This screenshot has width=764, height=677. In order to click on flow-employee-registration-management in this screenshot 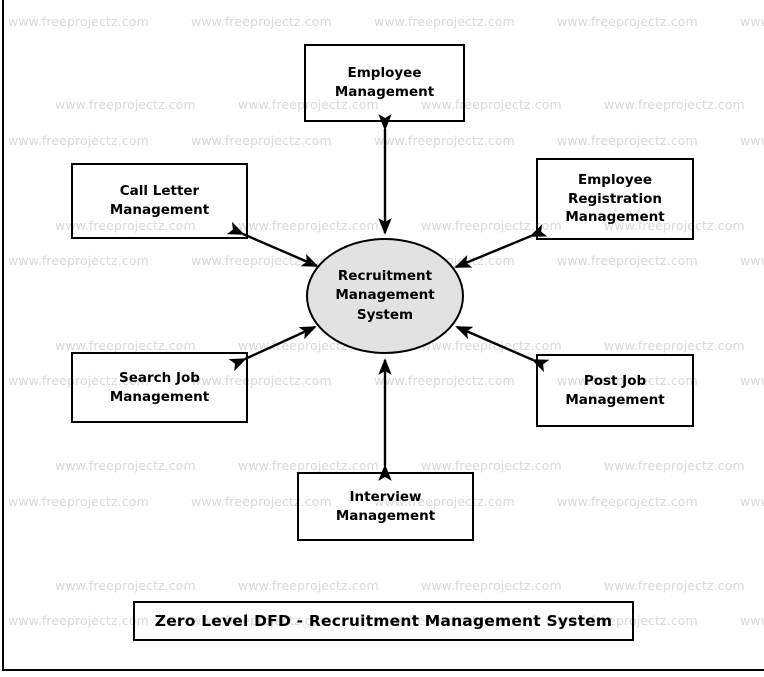, I will do `click(501, 246)`.